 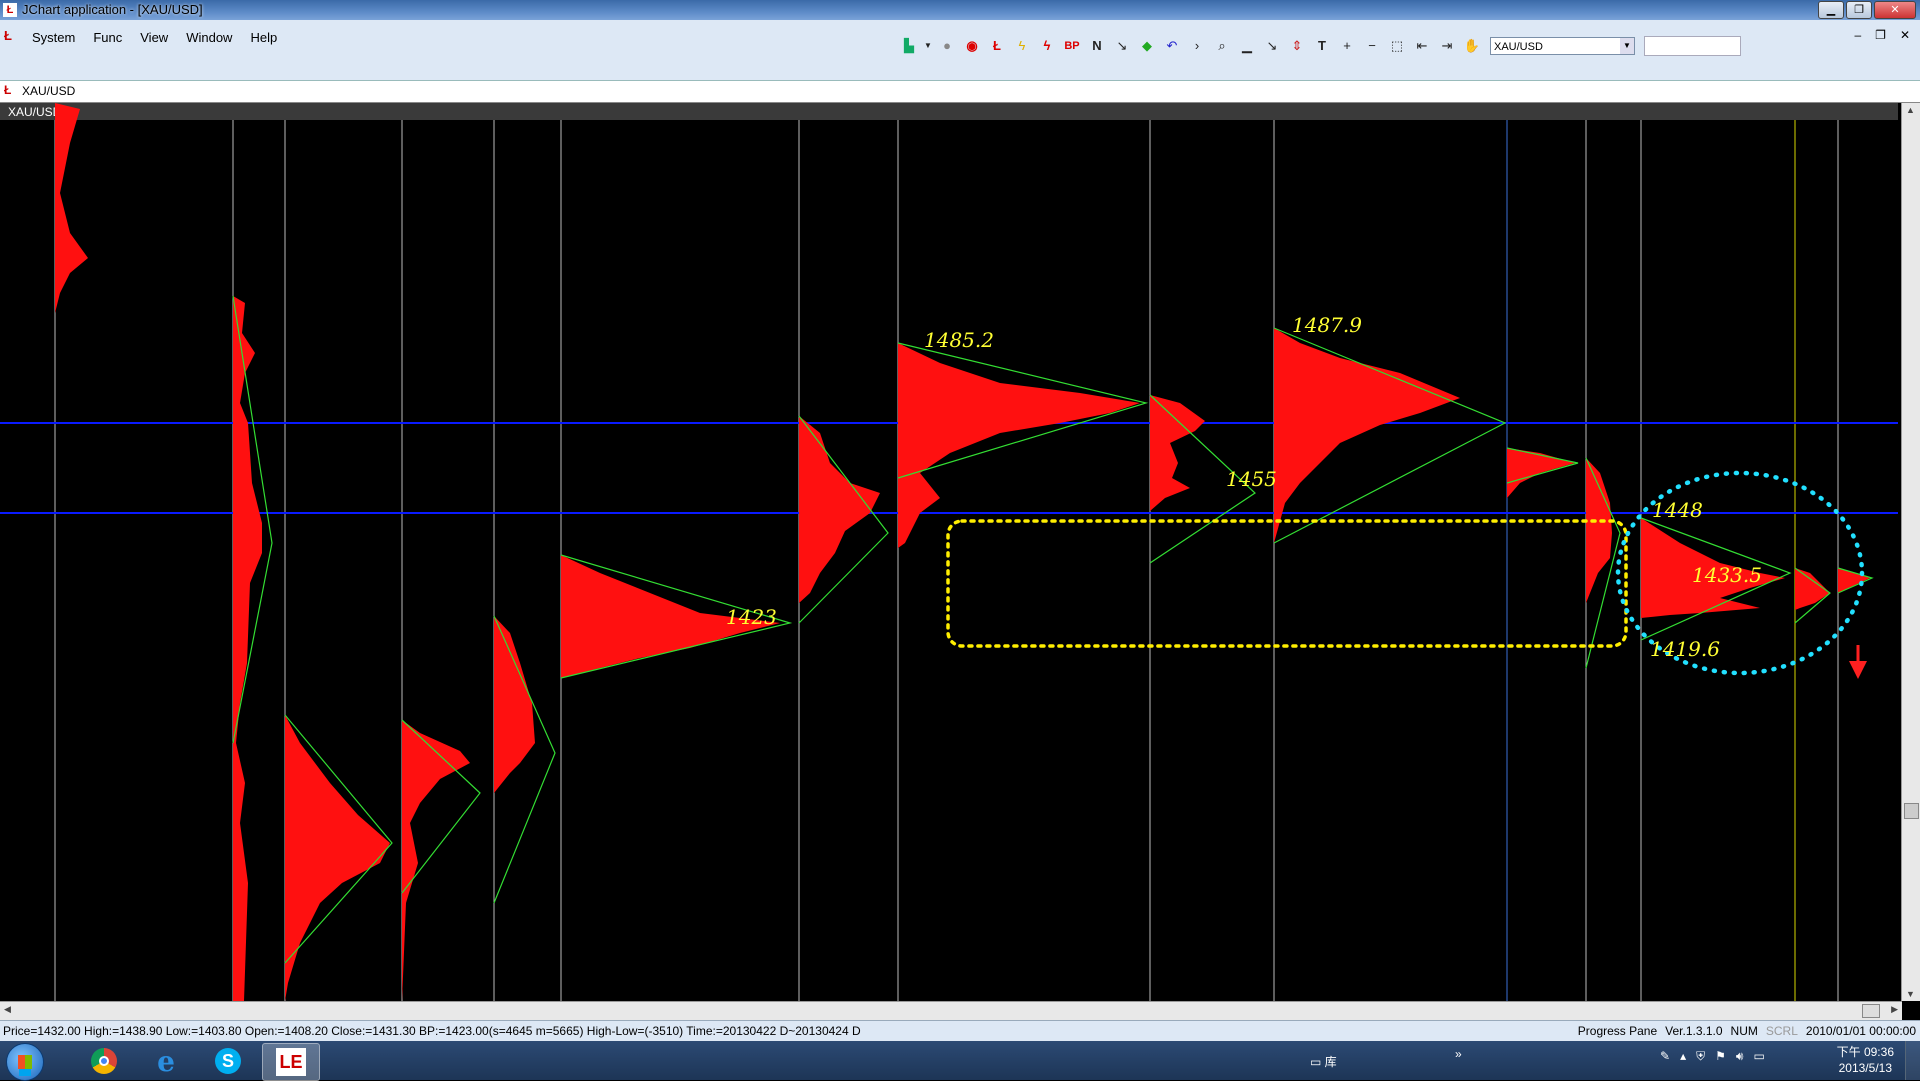 What do you see at coordinates (1910, 994) in the screenshot?
I see `scroll-down-icon: ▼` at bounding box center [1910, 994].